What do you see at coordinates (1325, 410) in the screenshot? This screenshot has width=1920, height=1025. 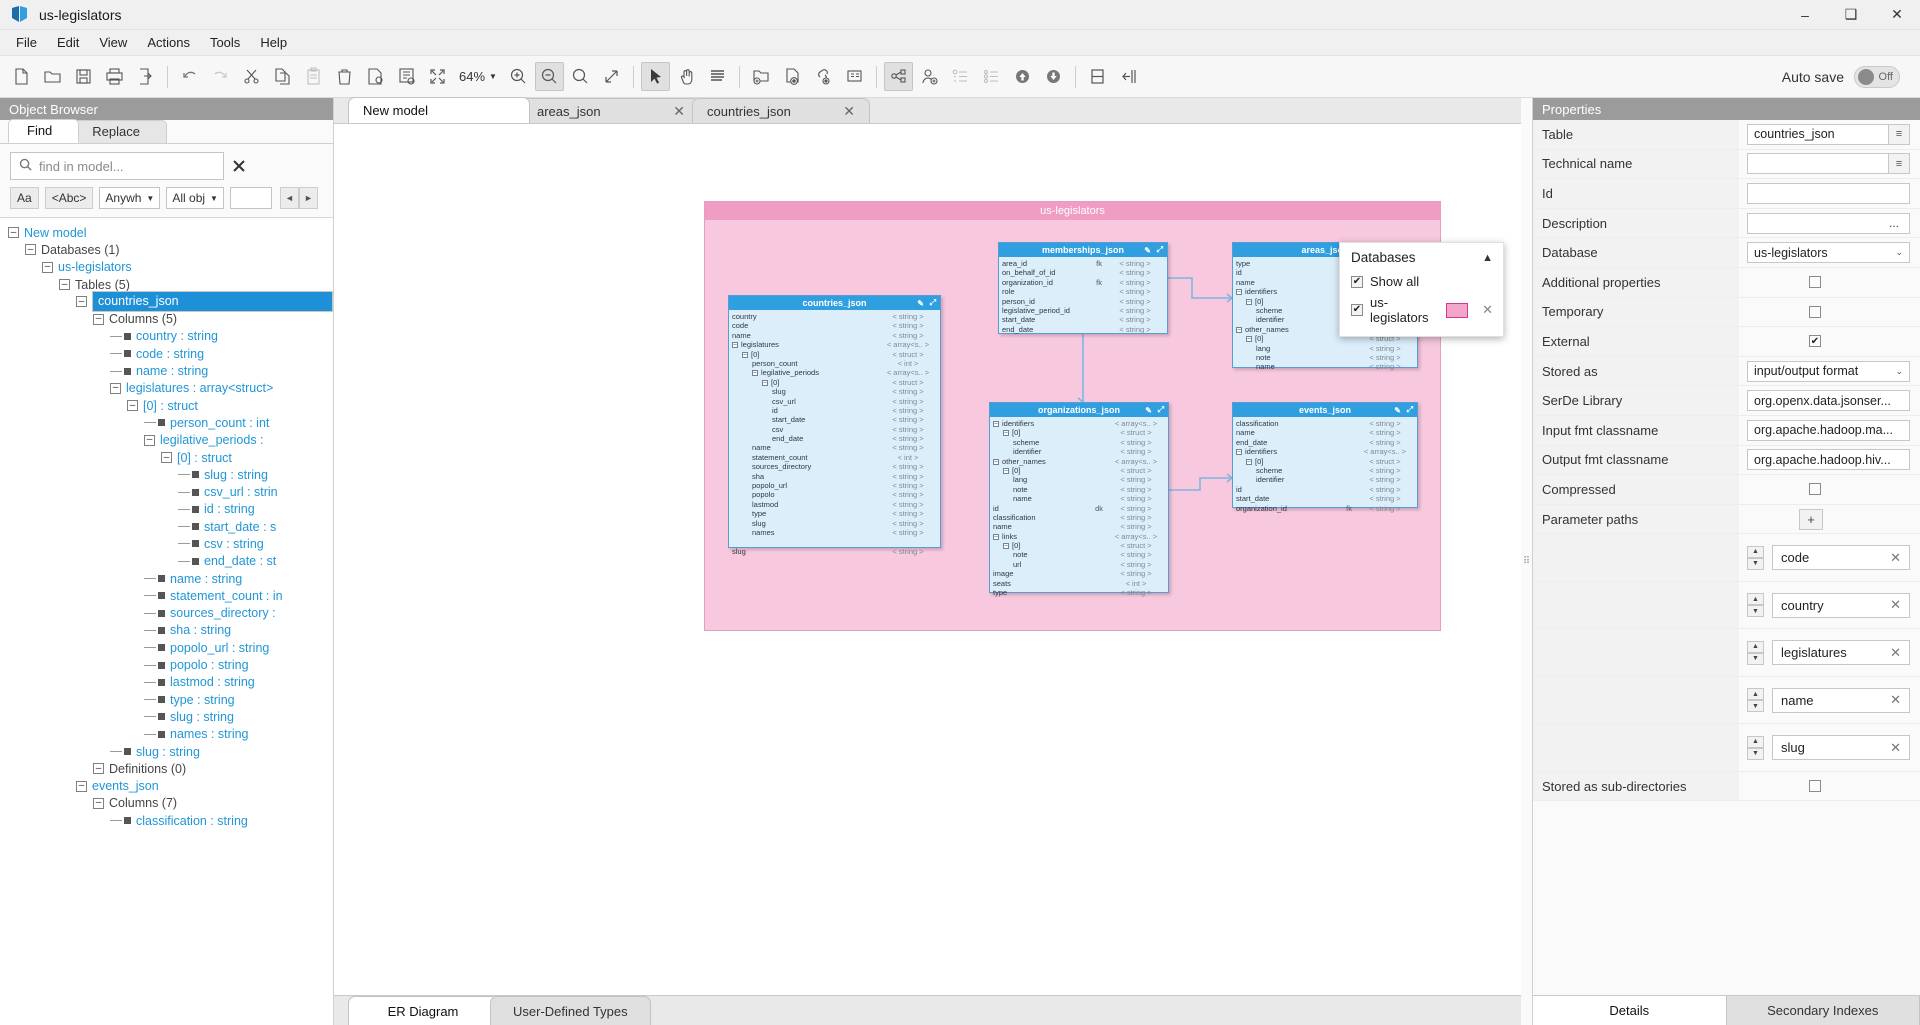 I see `er-table-header: events_json ✎ ⤢` at bounding box center [1325, 410].